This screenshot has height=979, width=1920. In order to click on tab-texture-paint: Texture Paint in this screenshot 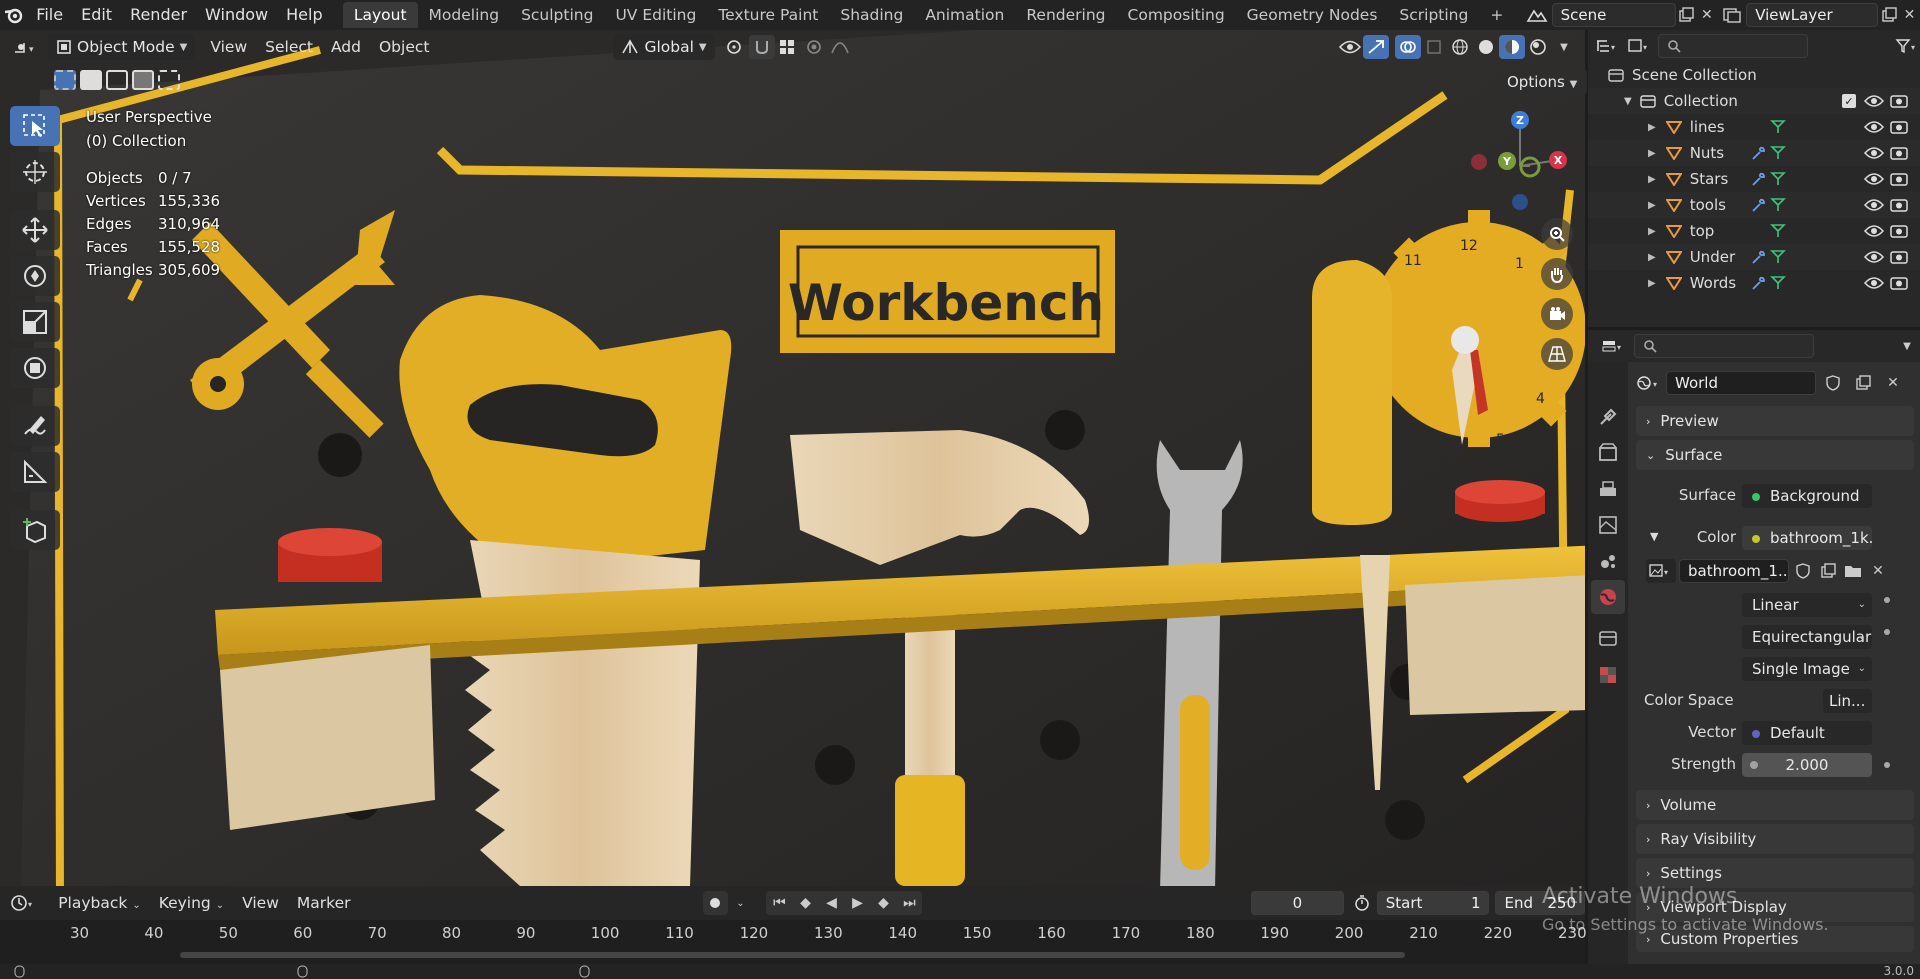, I will do `click(768, 15)`.